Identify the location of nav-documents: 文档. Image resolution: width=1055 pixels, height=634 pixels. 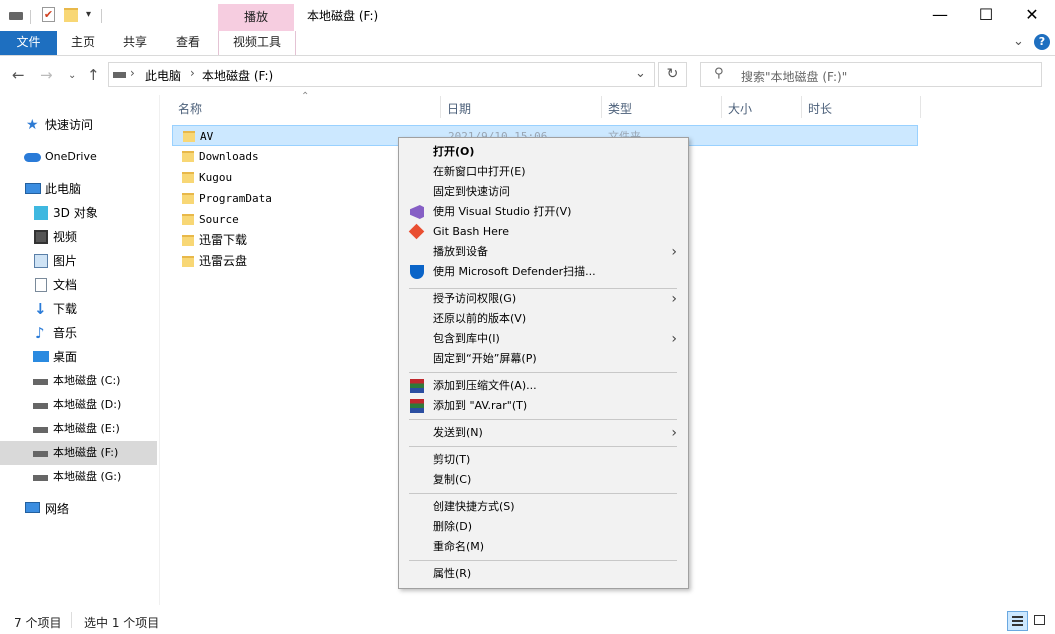
(78, 285).